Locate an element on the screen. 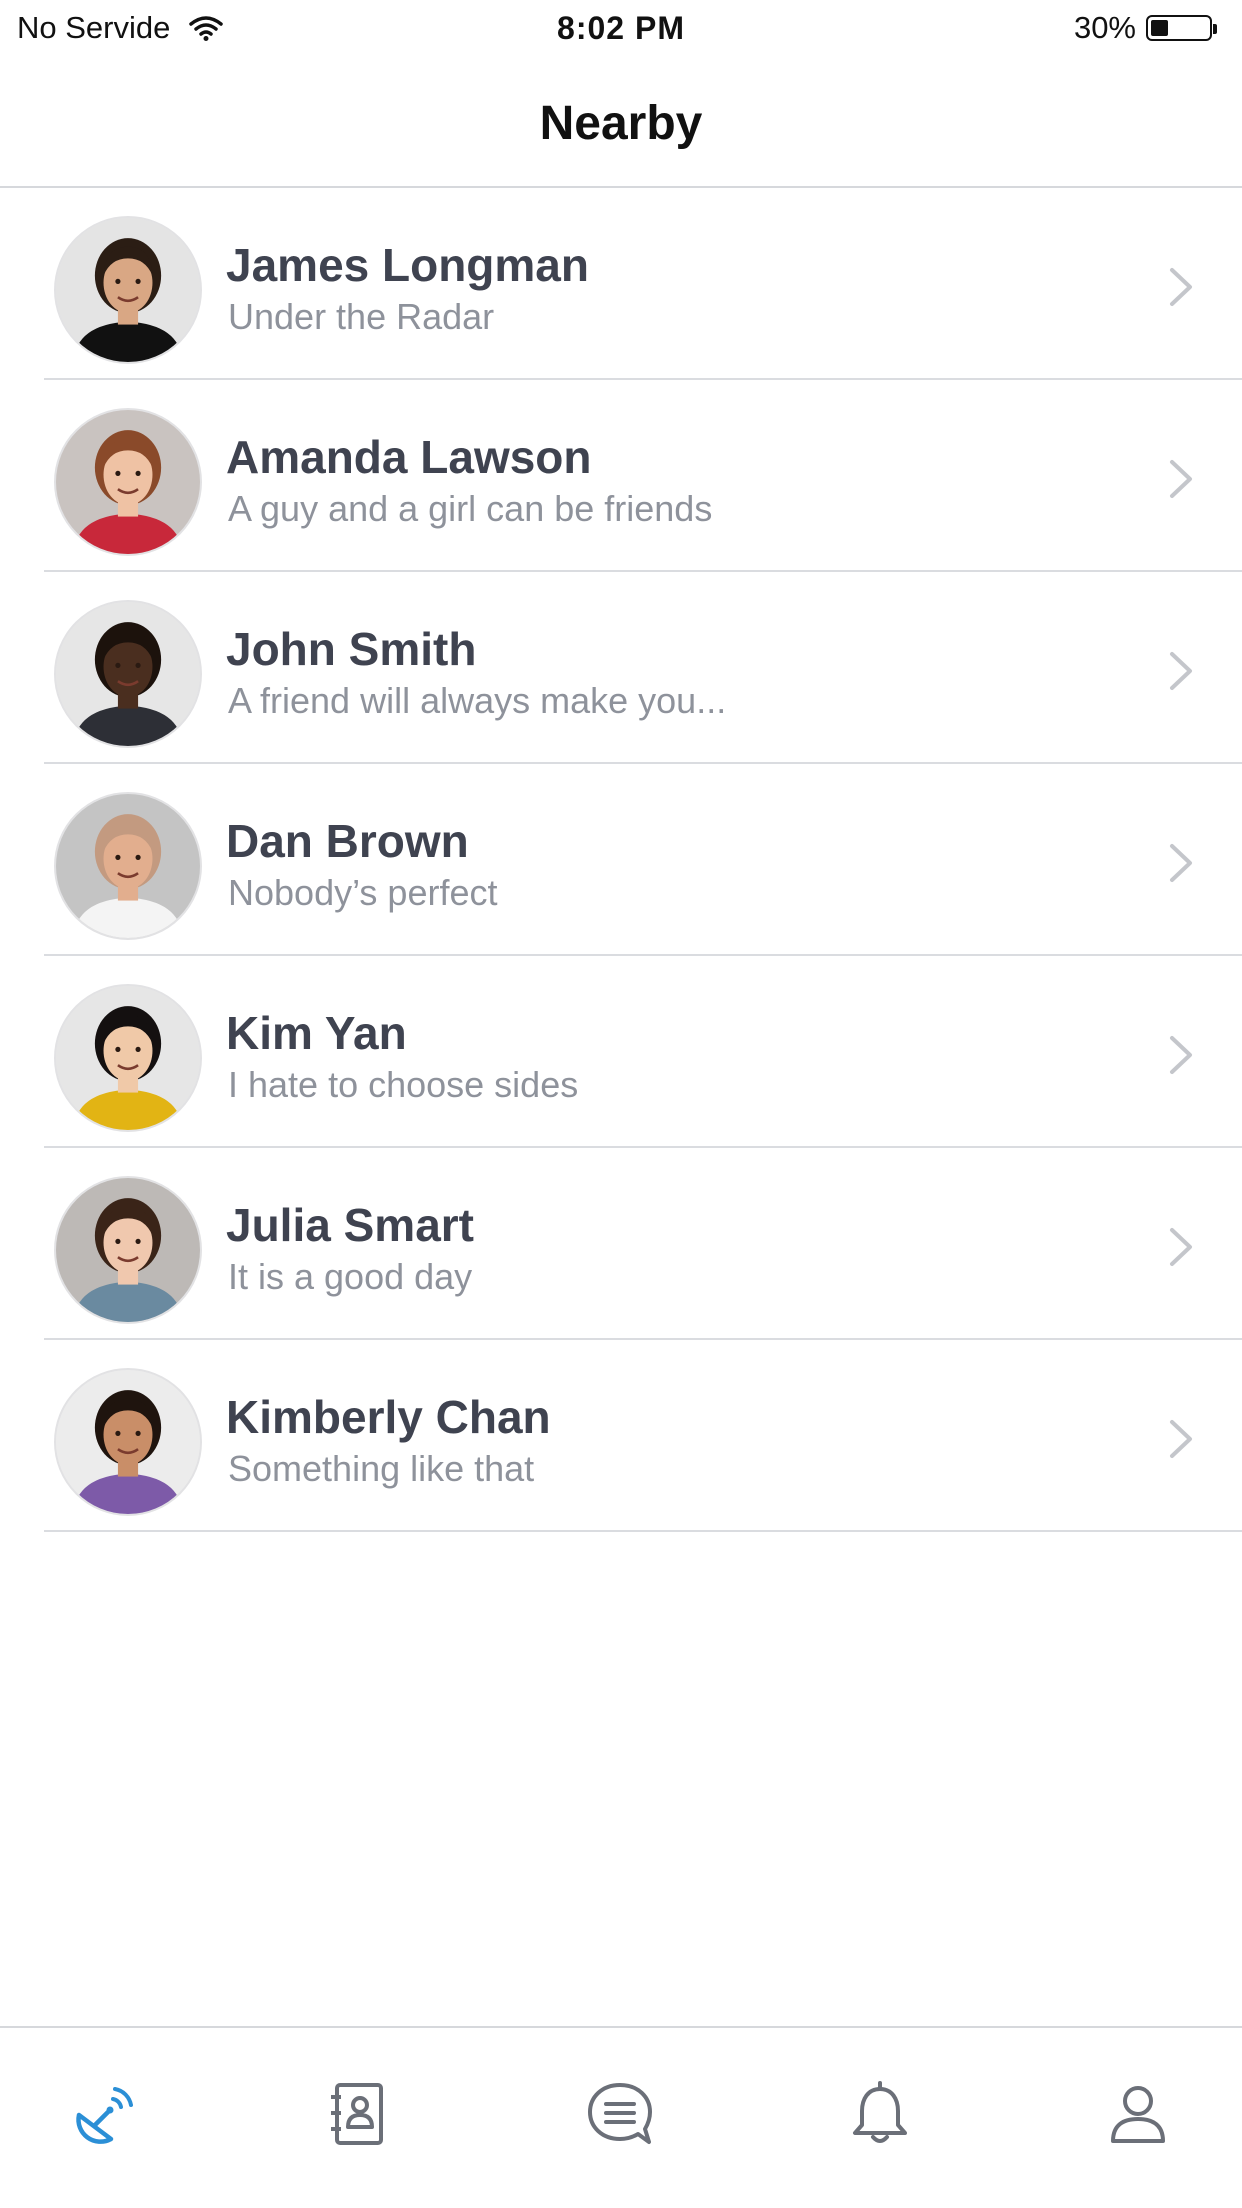  contact-status: Nobody’s perfect is located at coordinates (363, 892).